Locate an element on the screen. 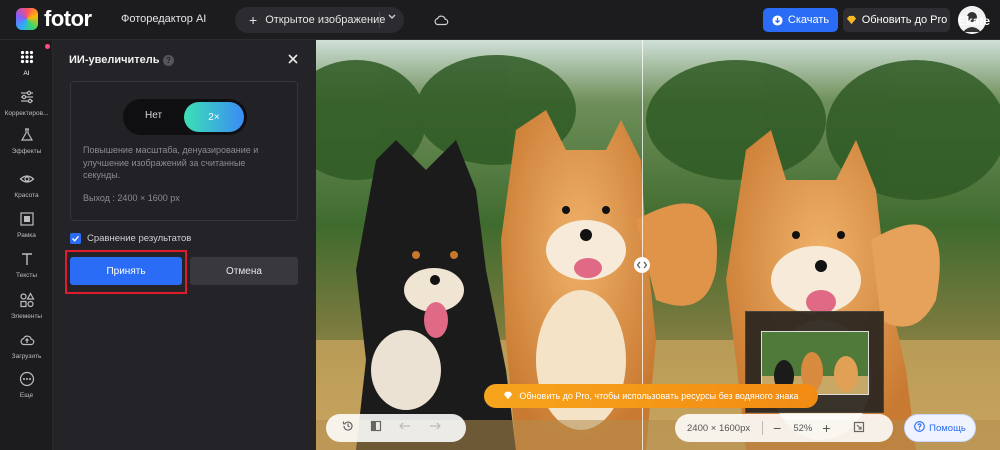  logo-text: fotor is located at coordinates (68, 18).